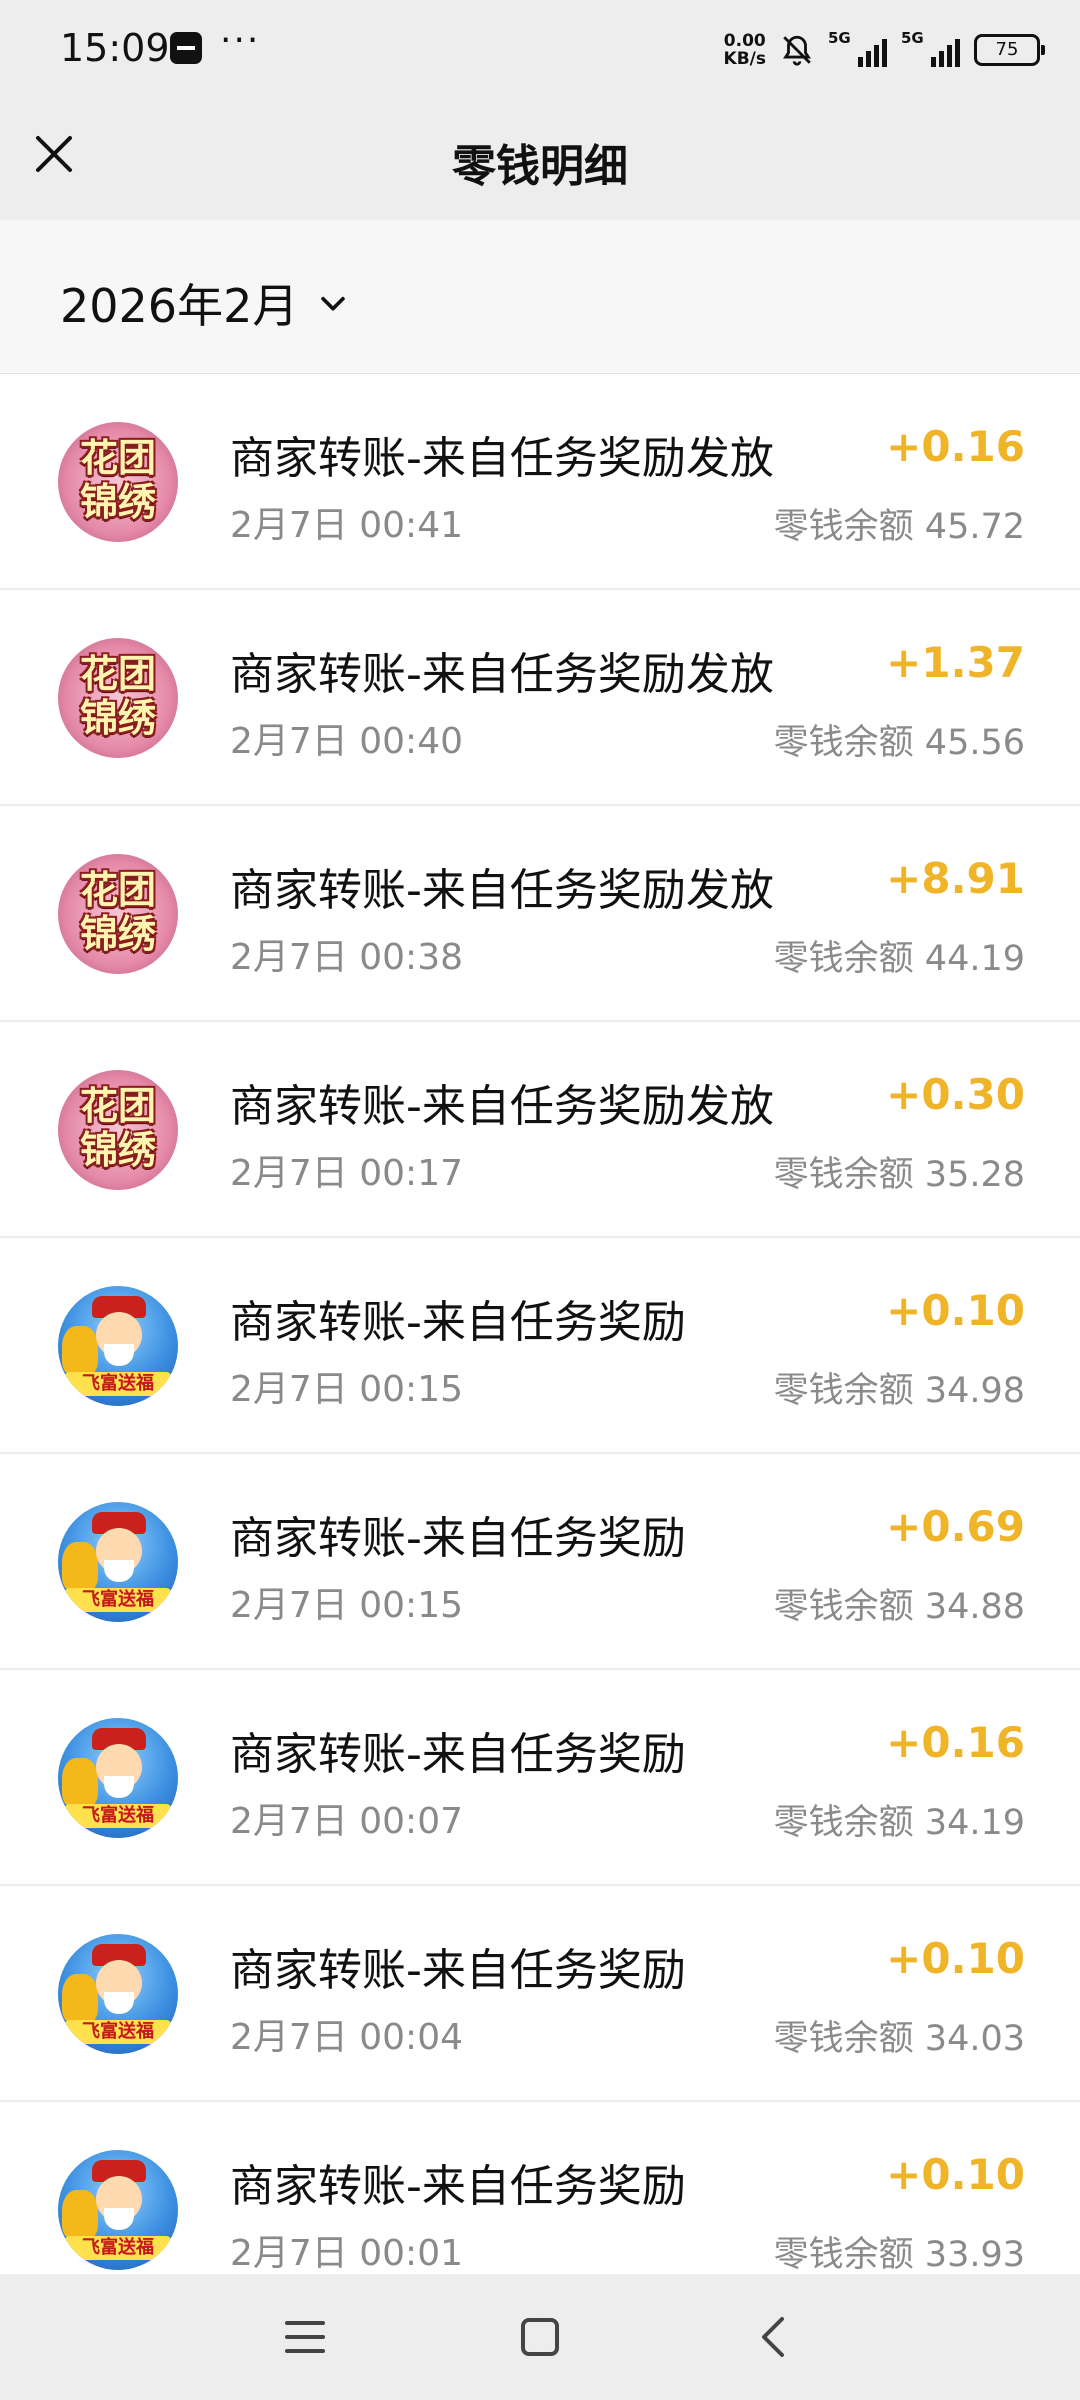 This screenshot has height=2400, width=1080. Describe the element at coordinates (1009, 50) in the screenshot. I see `battery-icon: 75` at that location.